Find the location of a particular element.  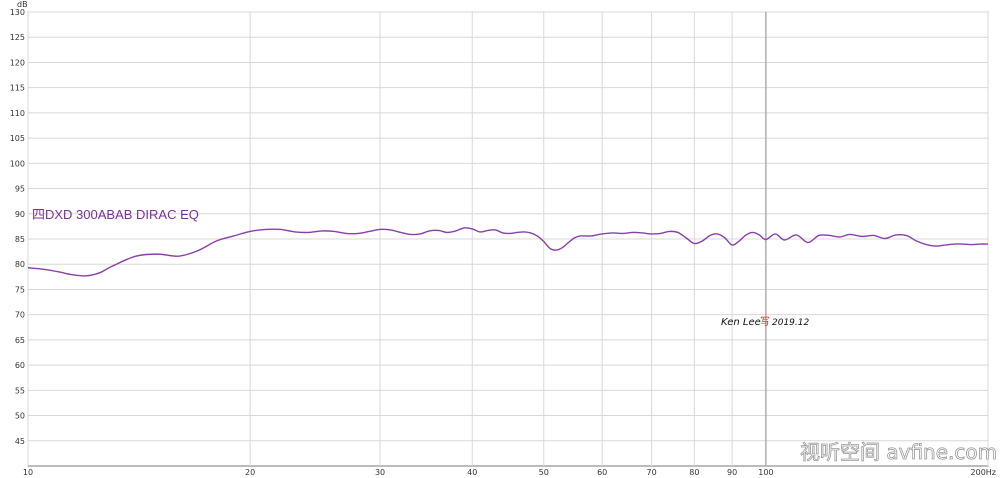

y-tick-label: 80 is located at coordinates (20, 264).